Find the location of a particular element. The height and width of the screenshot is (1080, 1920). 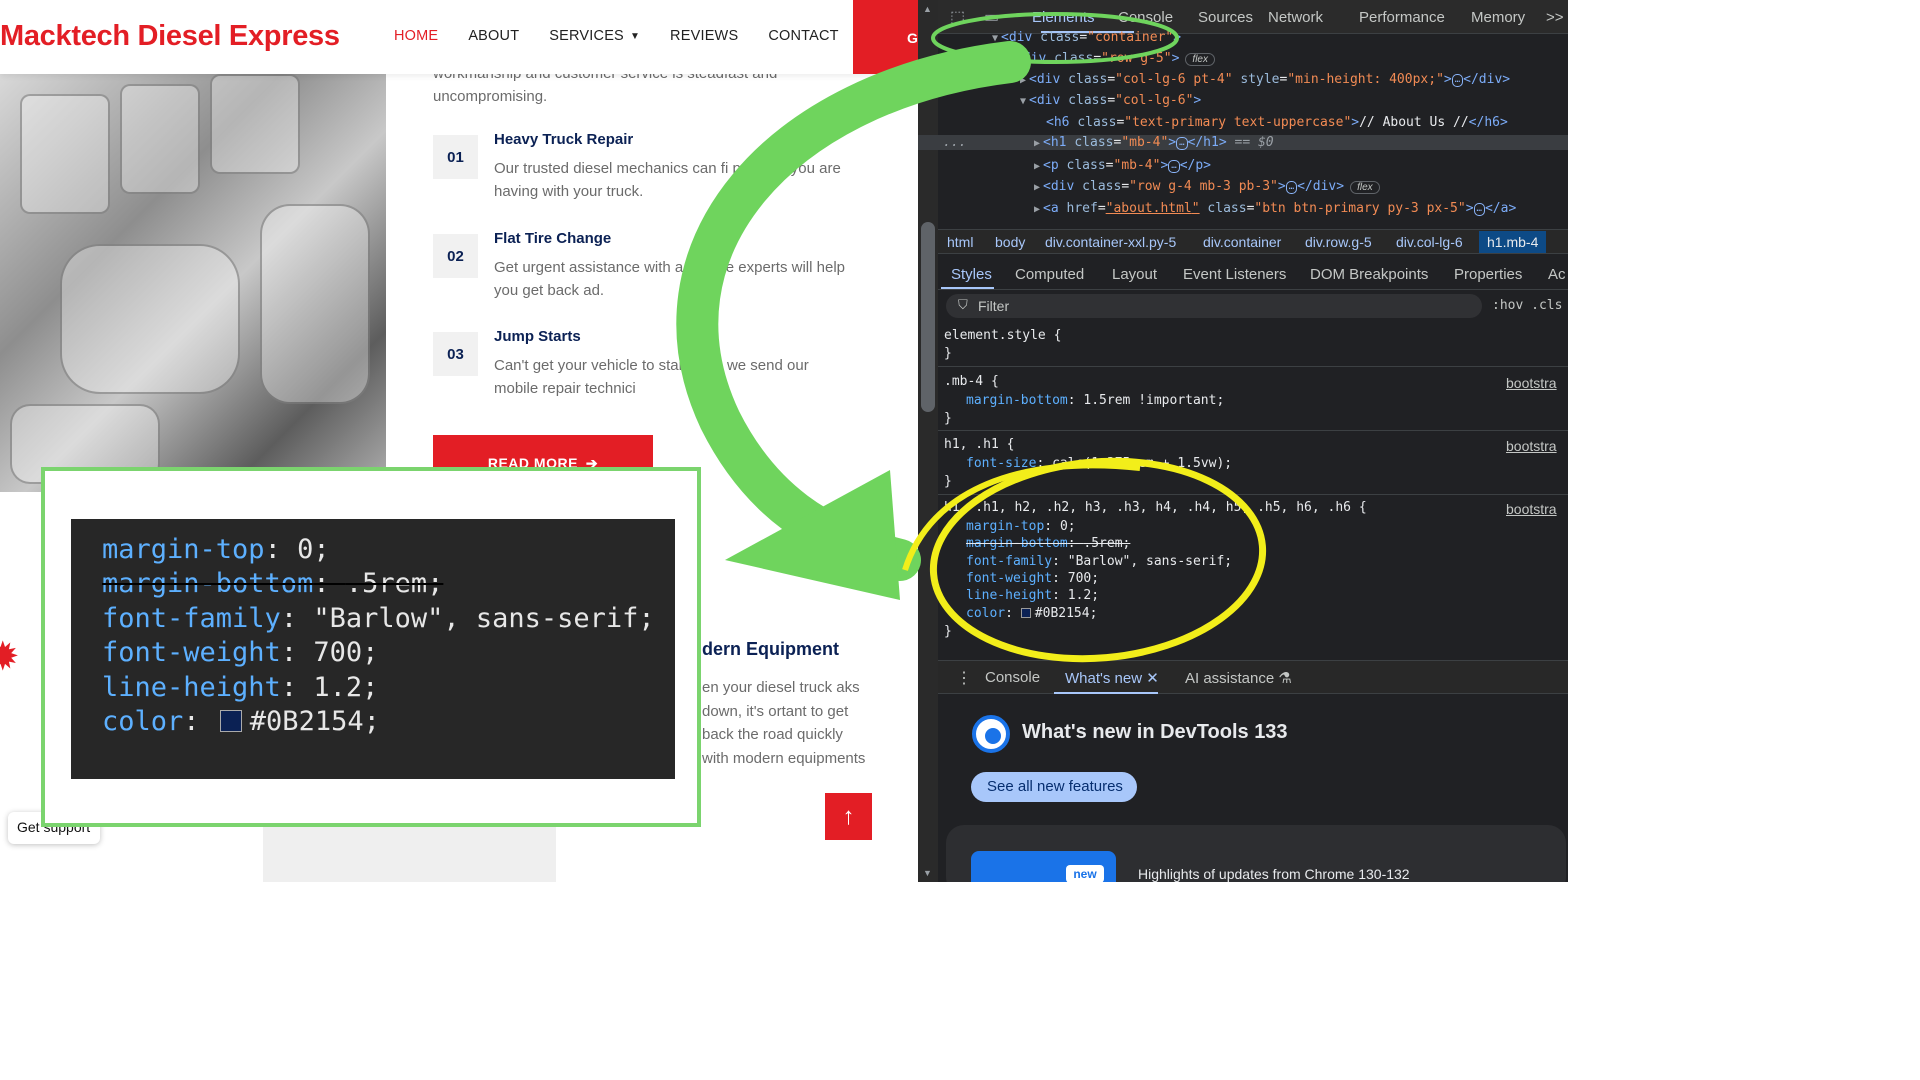

new-badge: new is located at coordinates (1085, 873).